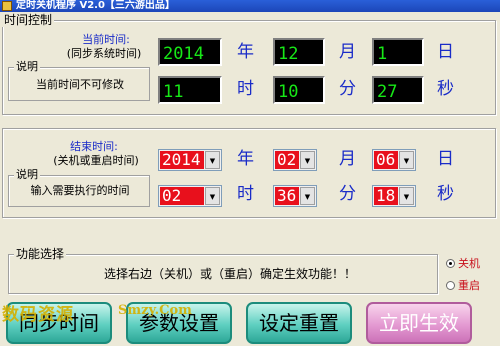 The image size is (500, 346). I want to click on function-legend: 功能选择, so click(40, 254).